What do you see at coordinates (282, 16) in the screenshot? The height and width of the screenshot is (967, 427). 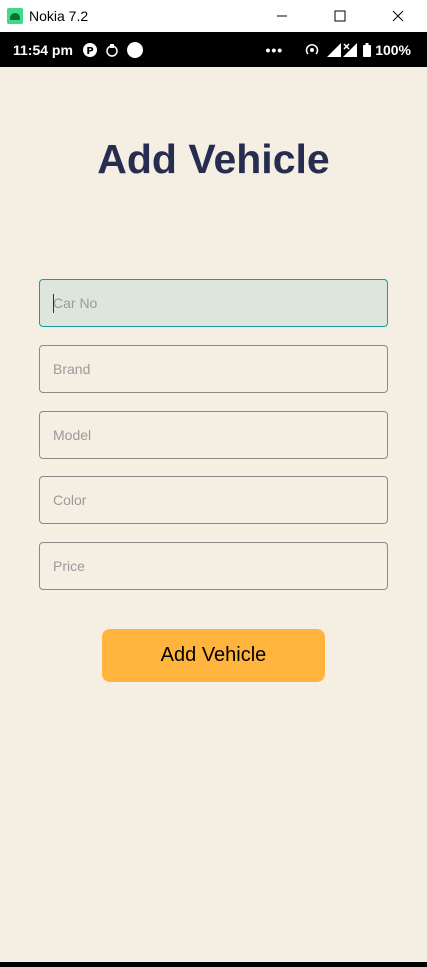 I see `minimize-icon` at bounding box center [282, 16].